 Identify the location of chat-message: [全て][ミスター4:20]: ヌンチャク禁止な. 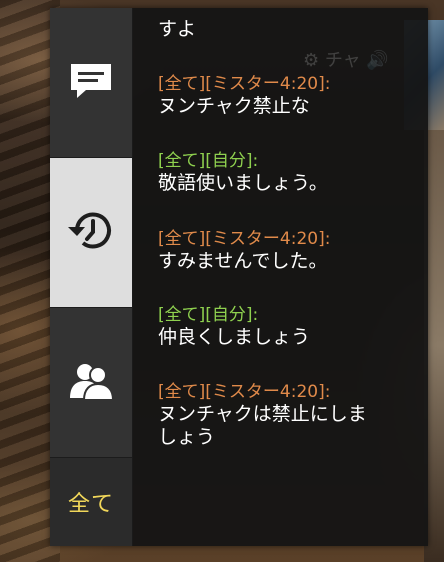
(290, 96).